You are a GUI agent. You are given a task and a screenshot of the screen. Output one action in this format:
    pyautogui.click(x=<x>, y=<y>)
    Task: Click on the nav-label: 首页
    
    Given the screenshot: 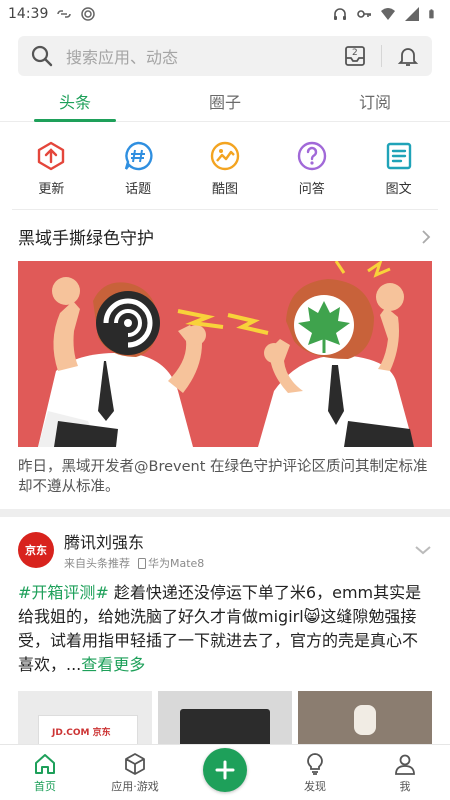 What is the action you would take?
    pyautogui.click(x=45, y=786)
    